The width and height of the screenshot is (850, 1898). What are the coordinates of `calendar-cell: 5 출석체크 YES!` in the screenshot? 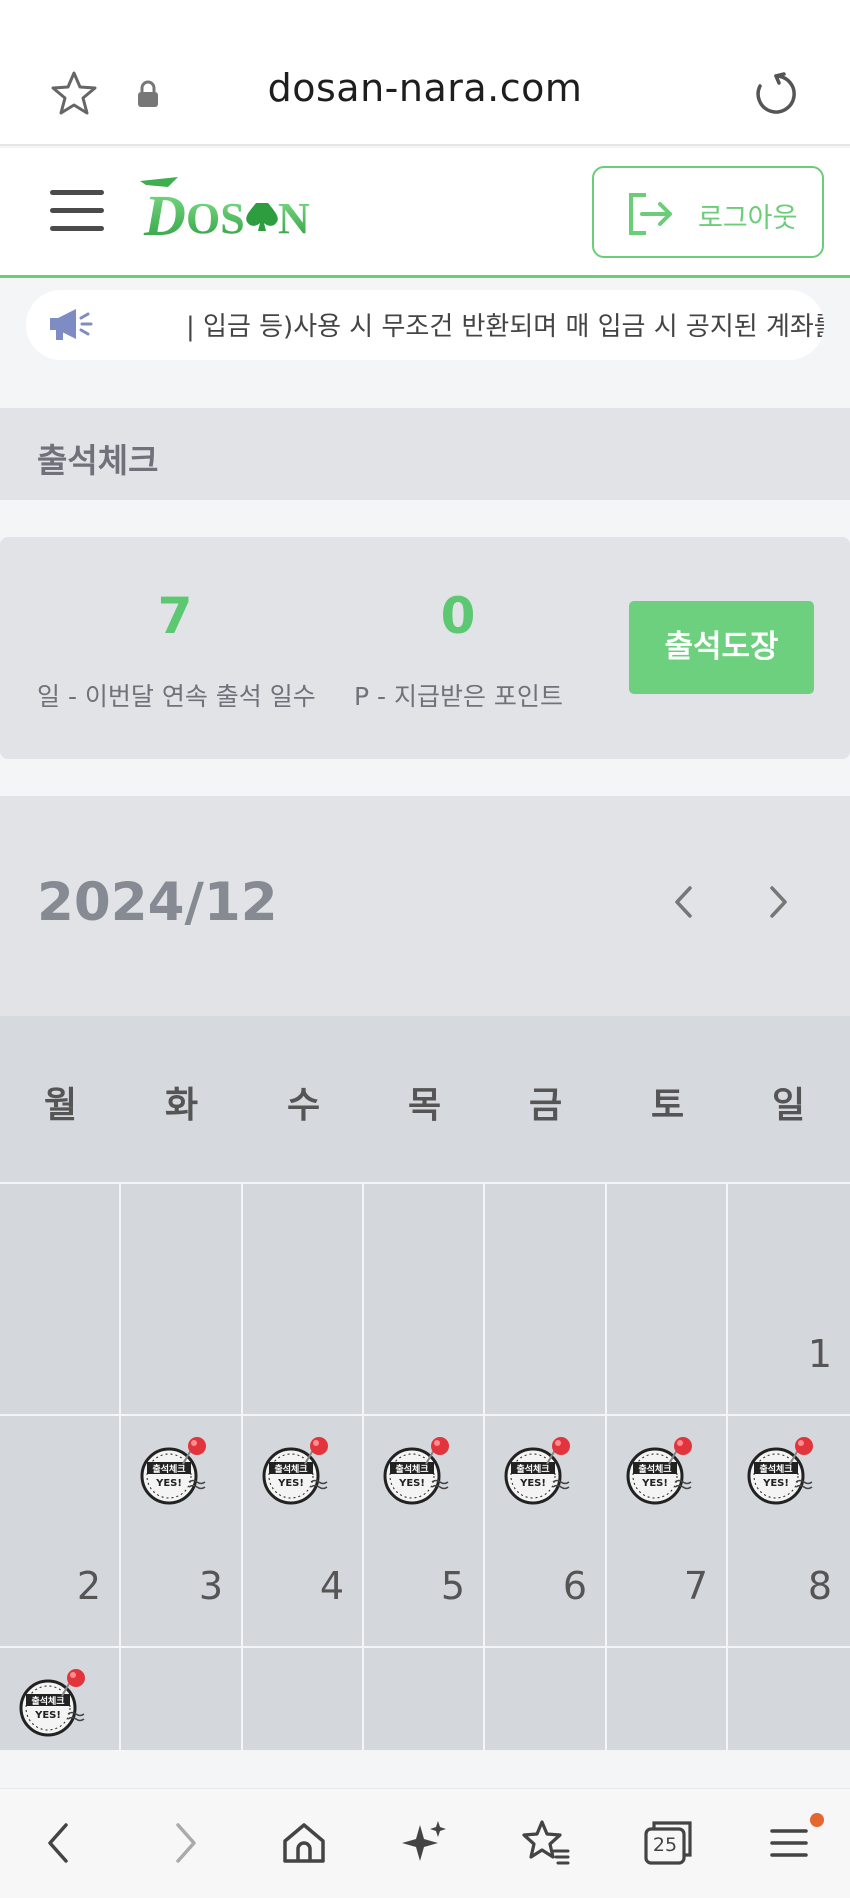 It's located at (424, 1530).